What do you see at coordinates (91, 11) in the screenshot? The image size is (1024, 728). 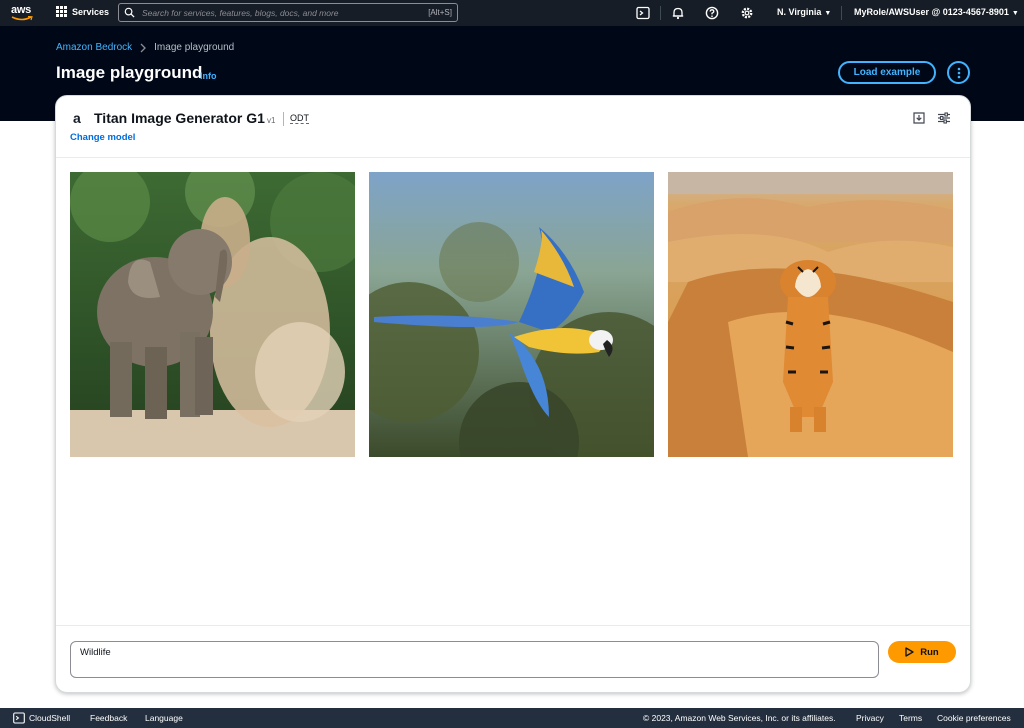 I see `services-label: Services` at bounding box center [91, 11].